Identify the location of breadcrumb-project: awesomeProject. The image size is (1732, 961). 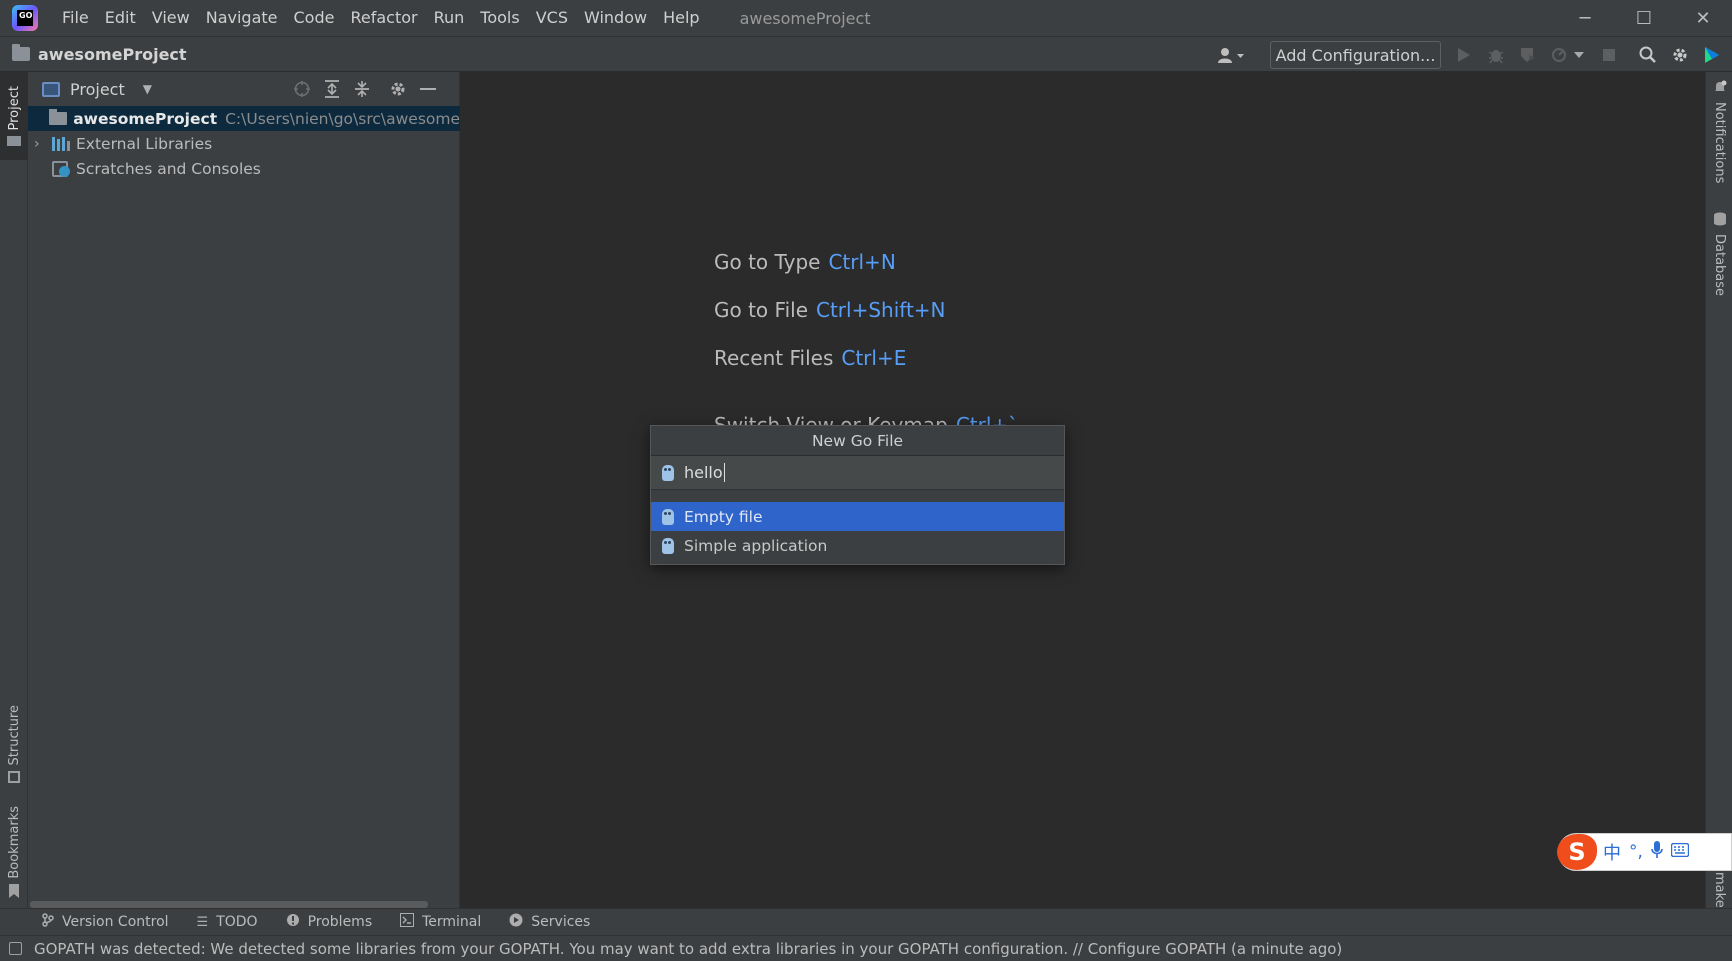
(112, 54).